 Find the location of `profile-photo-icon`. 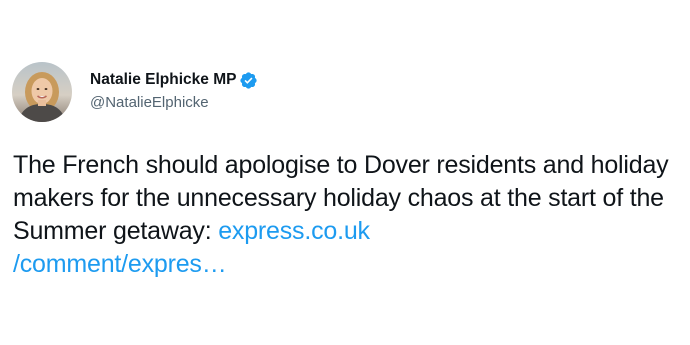

profile-photo-icon is located at coordinates (42, 92).